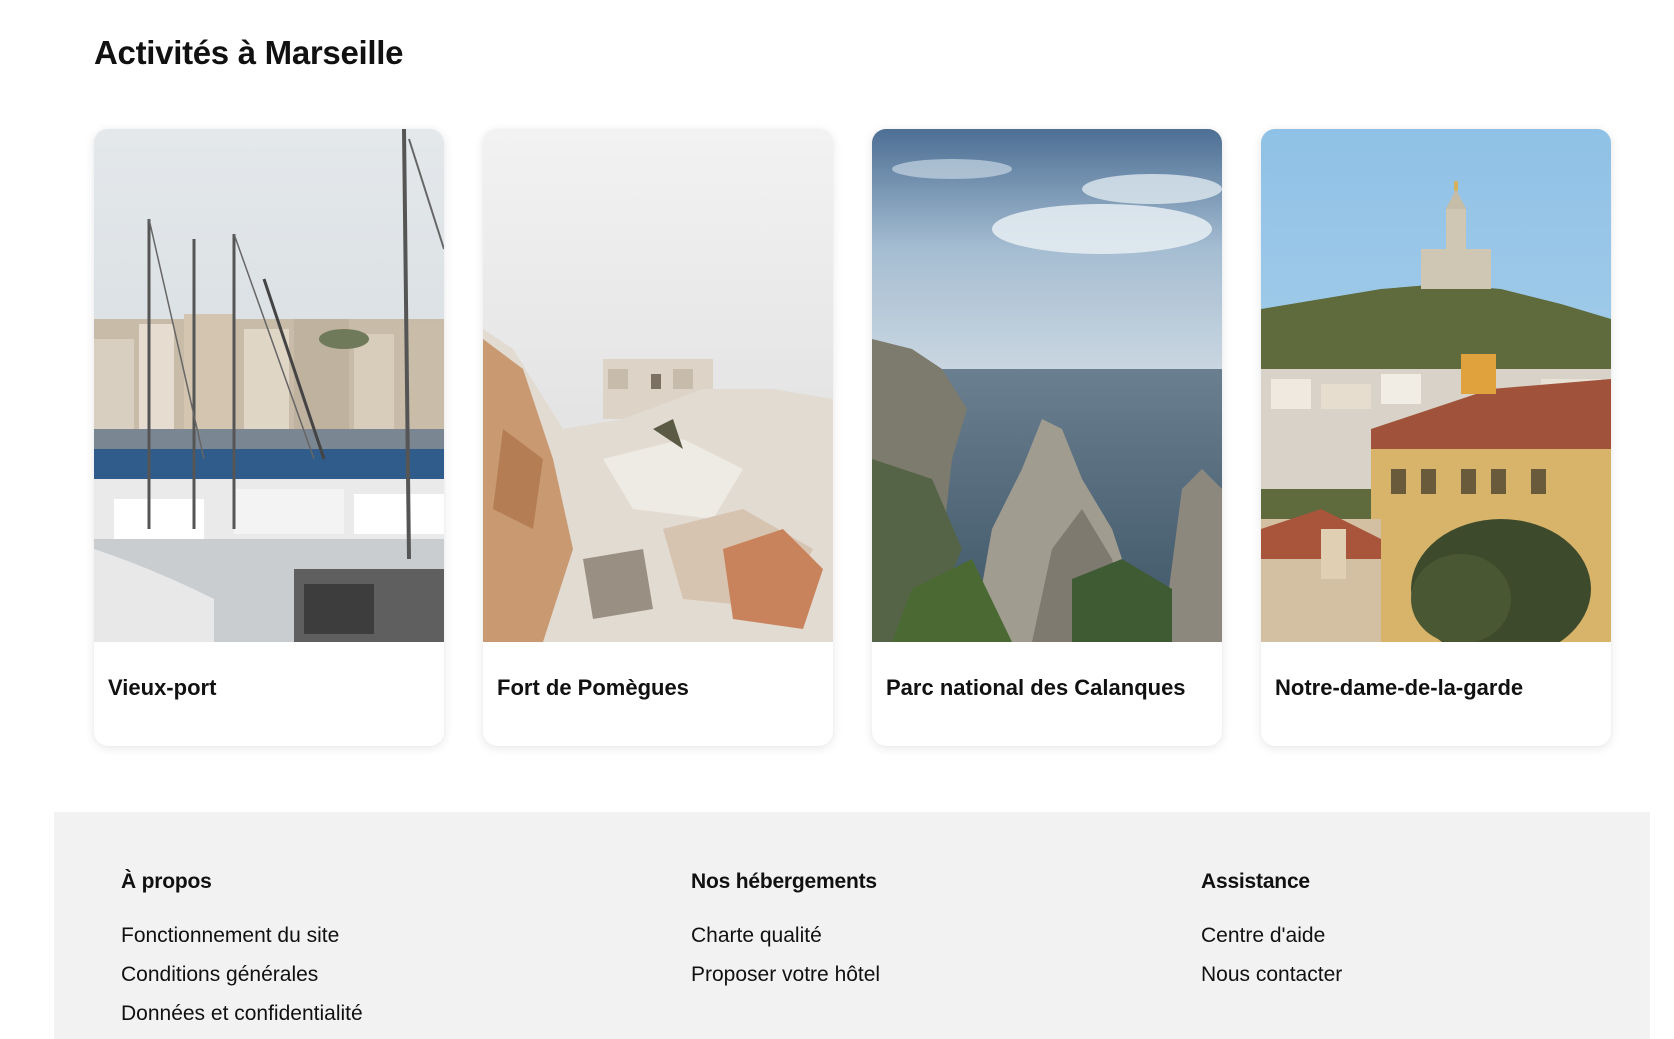 This screenshot has height=1039, width=1674. Describe the element at coordinates (1036, 687) in the screenshot. I see `card-label: Parc national des Calanques` at that location.